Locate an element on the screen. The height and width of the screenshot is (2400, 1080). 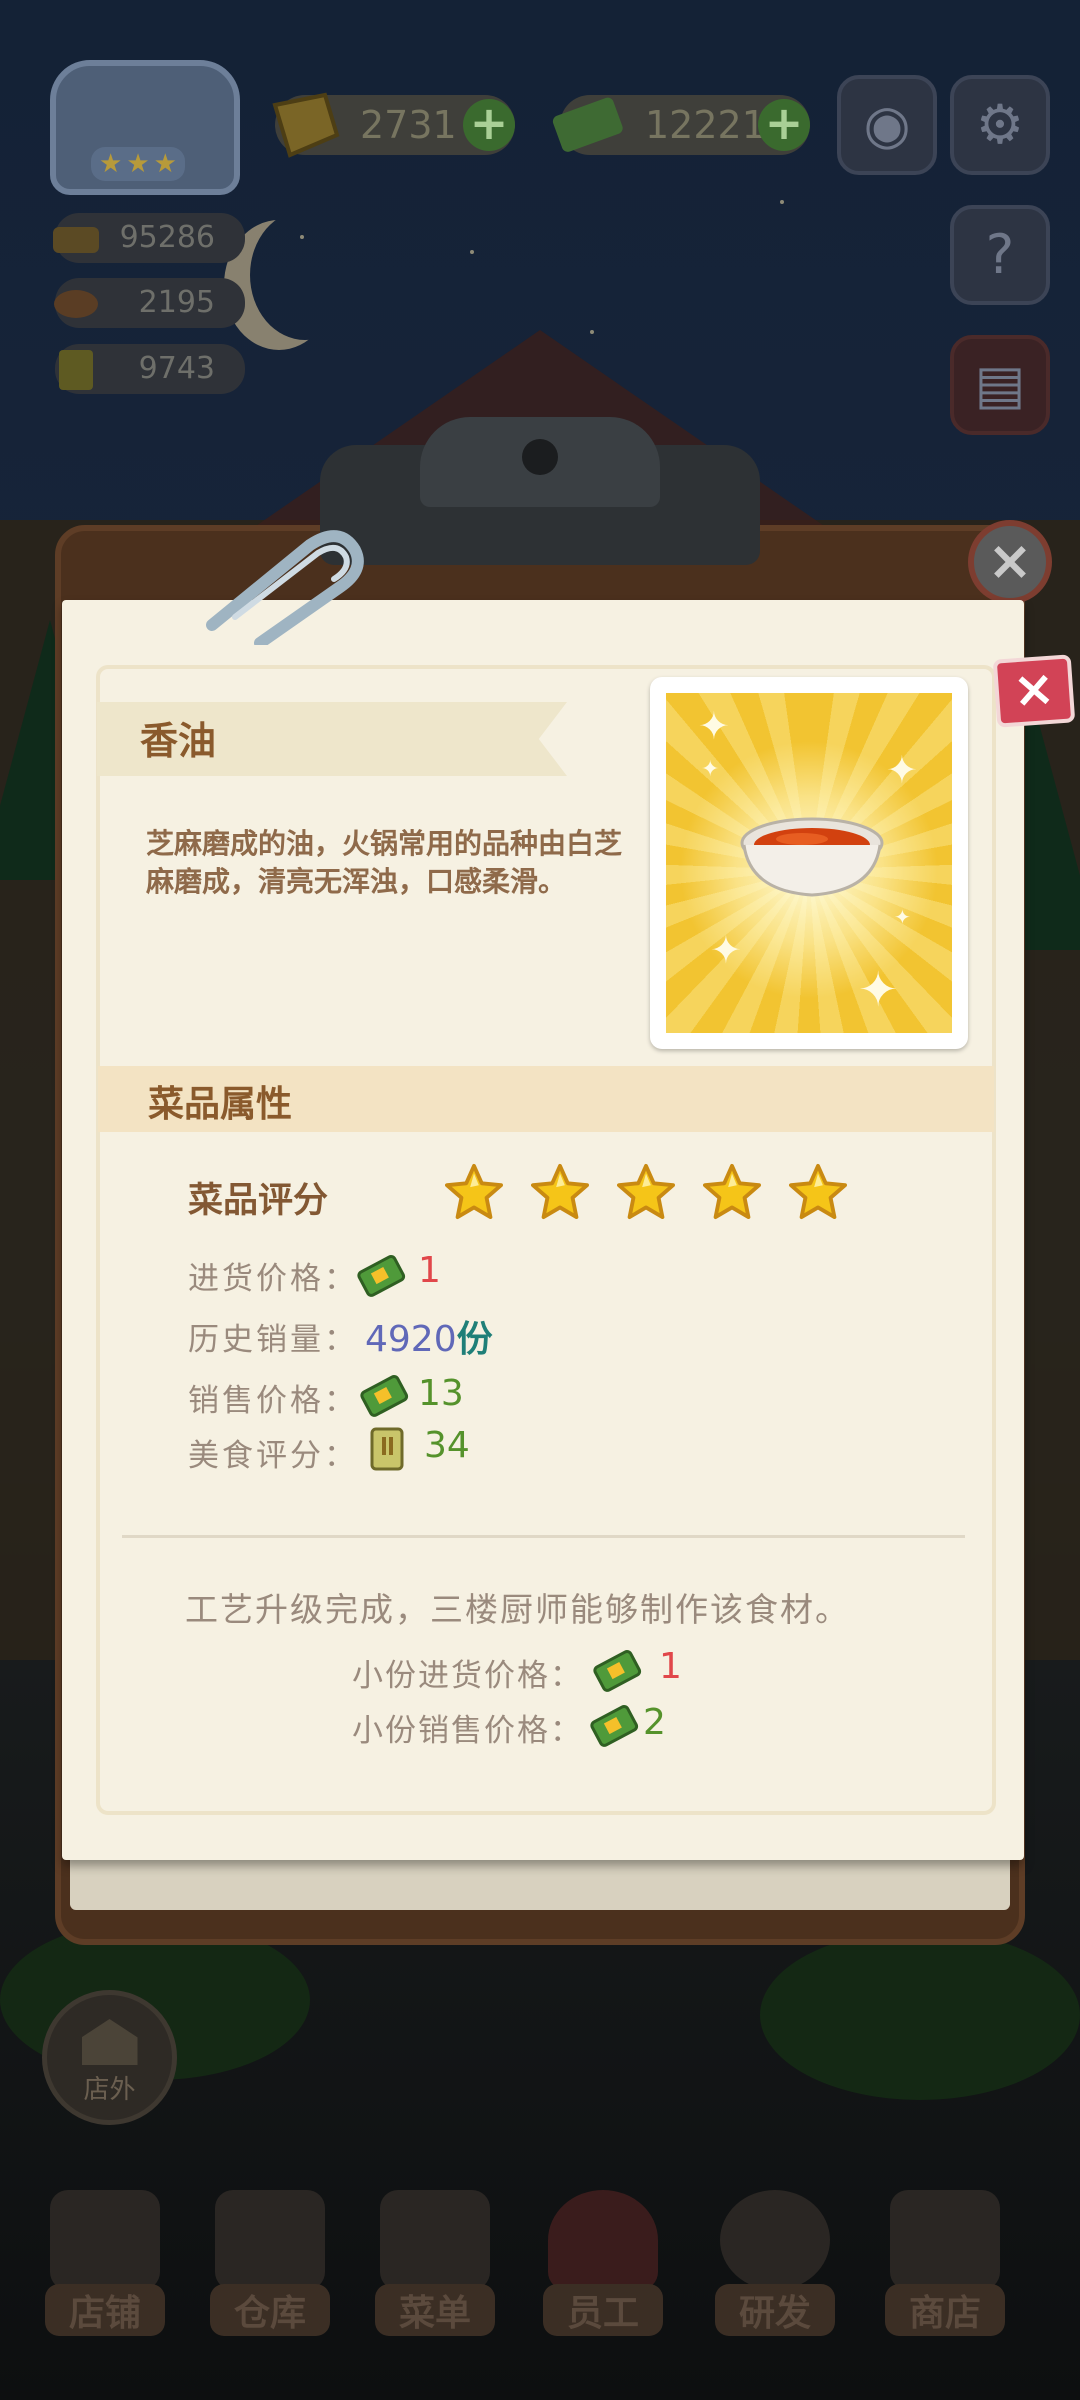
sale-price-value: 13 is located at coordinates (441, 1393).